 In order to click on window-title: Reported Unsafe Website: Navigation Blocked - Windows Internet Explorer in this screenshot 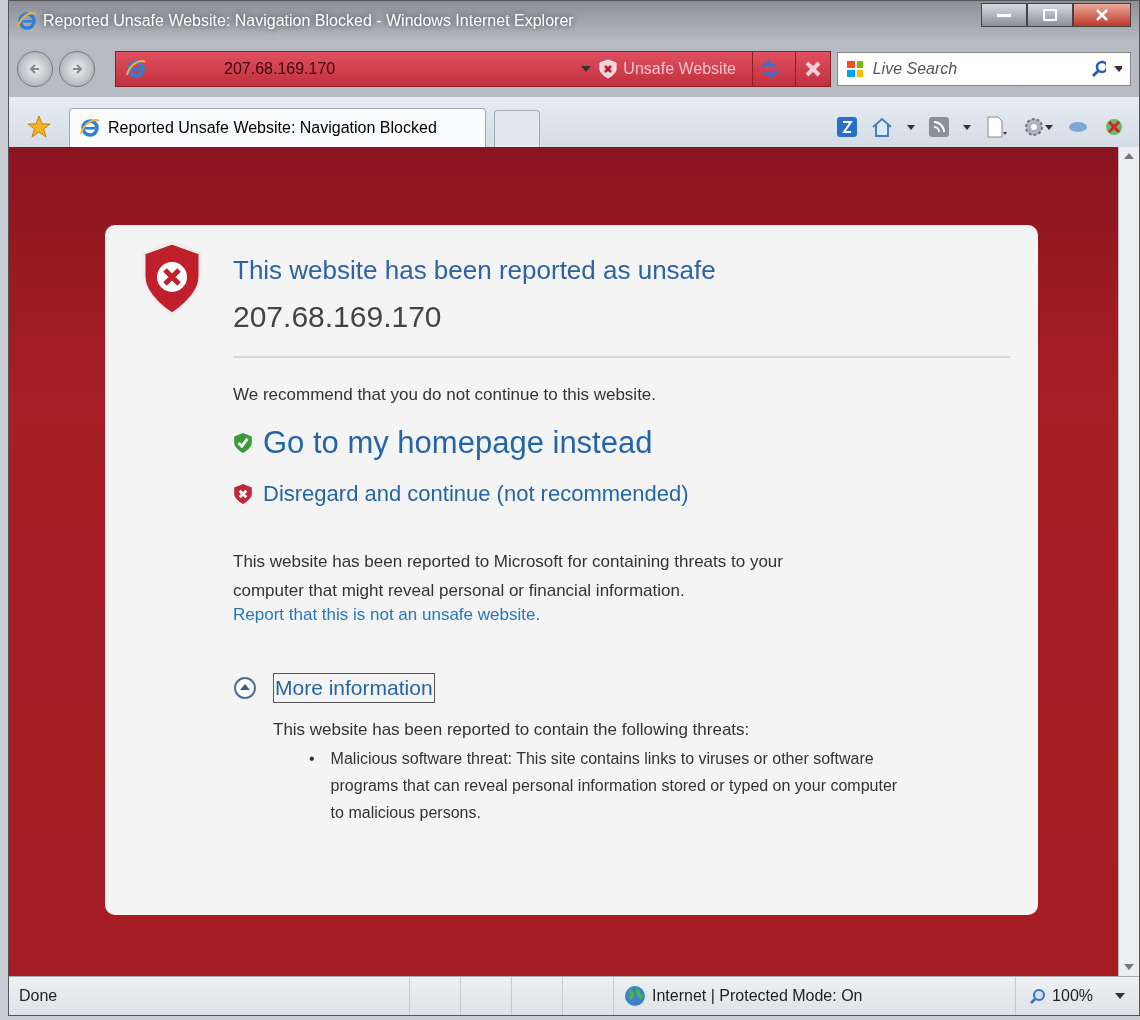, I will do `click(309, 21)`.